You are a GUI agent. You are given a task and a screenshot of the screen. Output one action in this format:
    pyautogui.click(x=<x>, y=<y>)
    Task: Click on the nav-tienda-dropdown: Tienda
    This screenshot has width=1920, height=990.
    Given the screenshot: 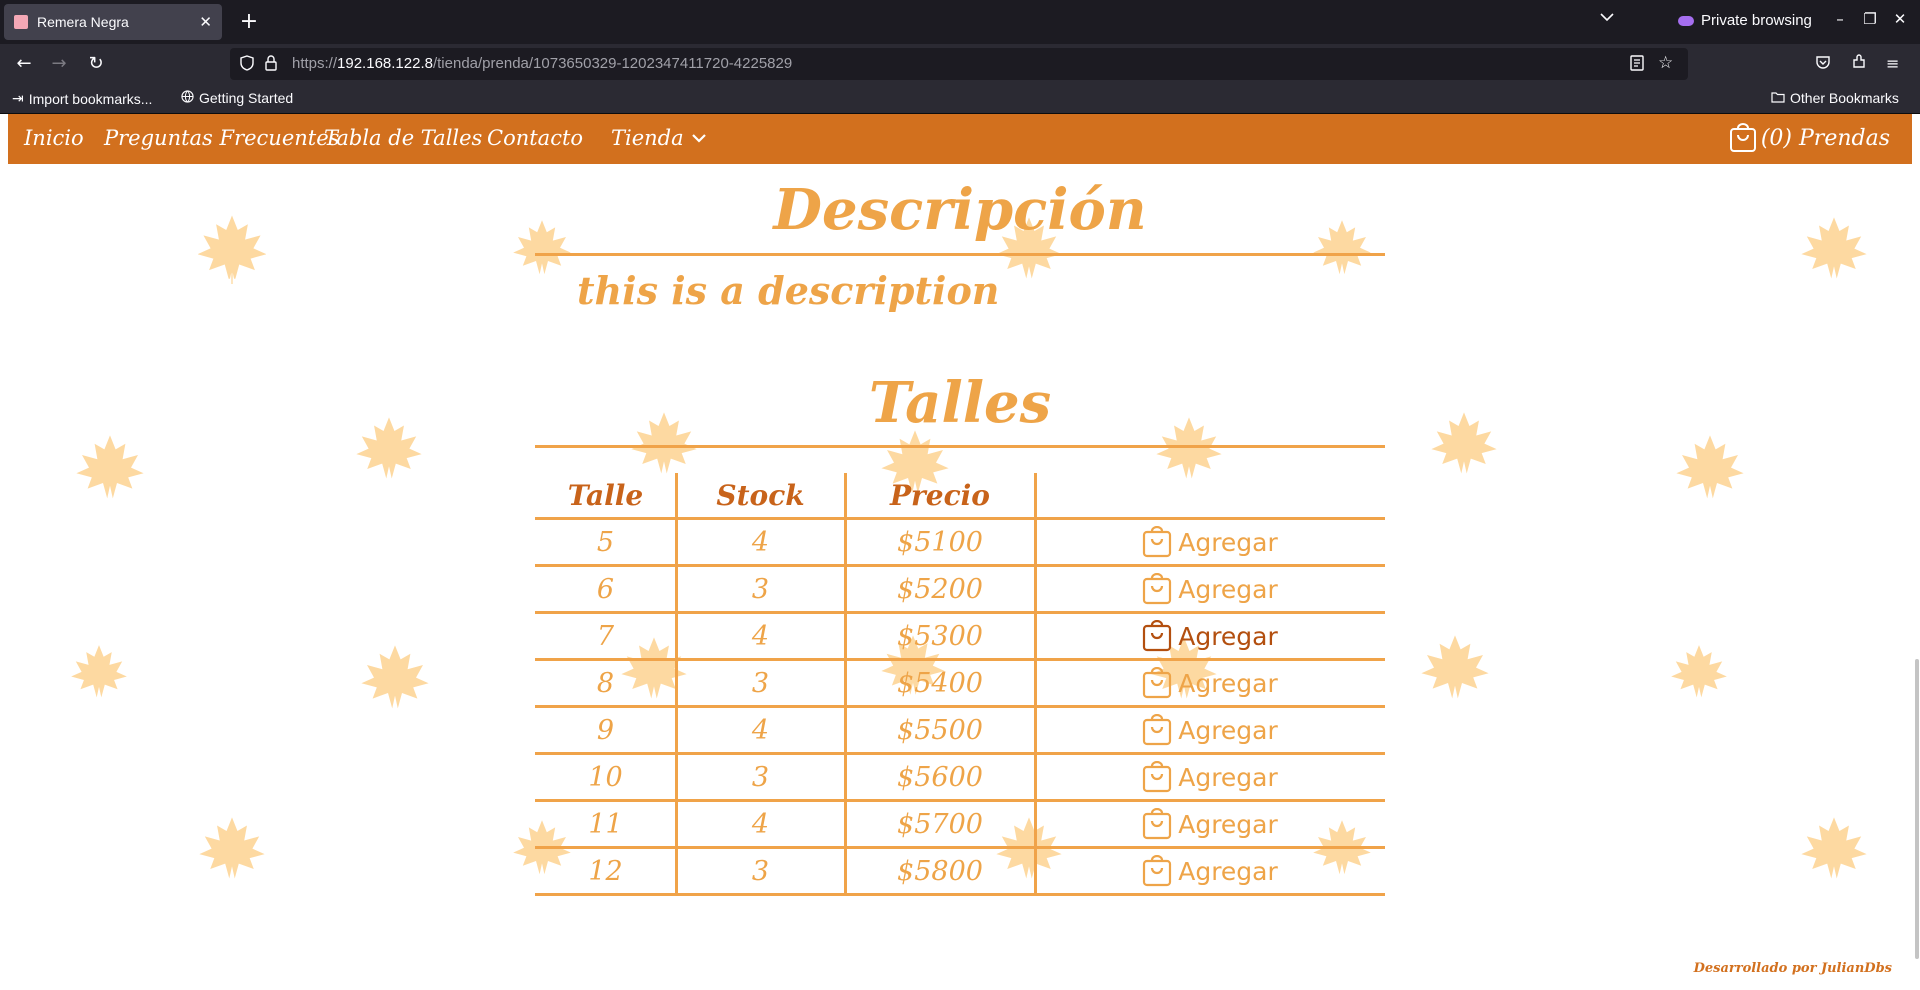 What is the action you would take?
    pyautogui.click(x=658, y=138)
    